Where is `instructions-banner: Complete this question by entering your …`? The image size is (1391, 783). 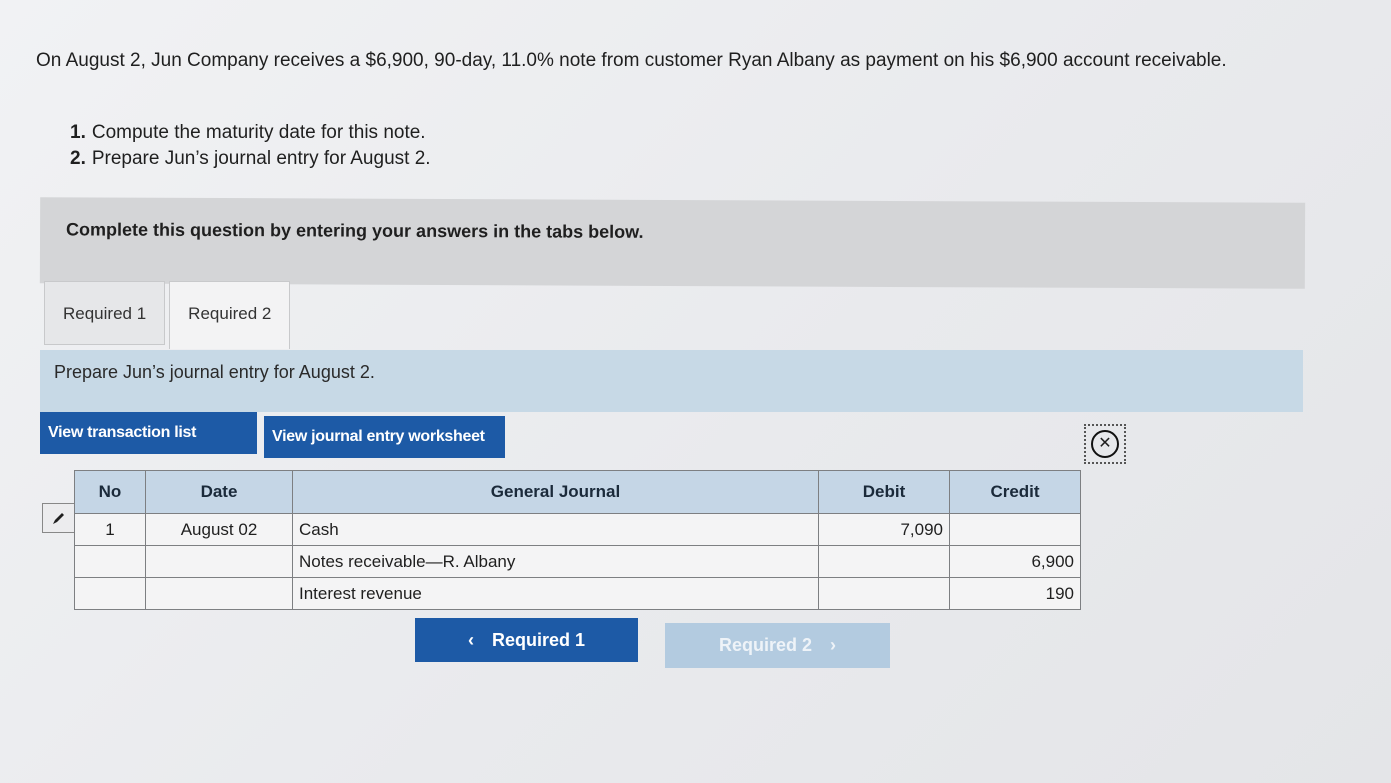 instructions-banner: Complete this question by entering your … is located at coordinates (672, 243).